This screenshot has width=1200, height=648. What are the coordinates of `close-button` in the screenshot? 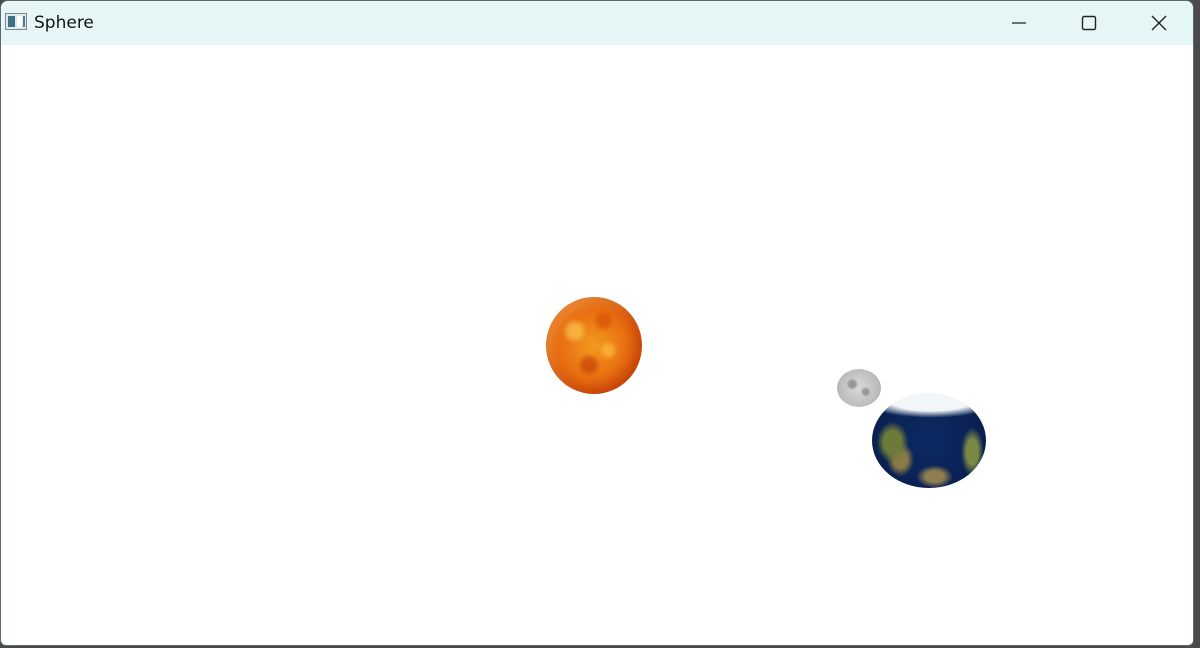 It's located at (1158, 23).